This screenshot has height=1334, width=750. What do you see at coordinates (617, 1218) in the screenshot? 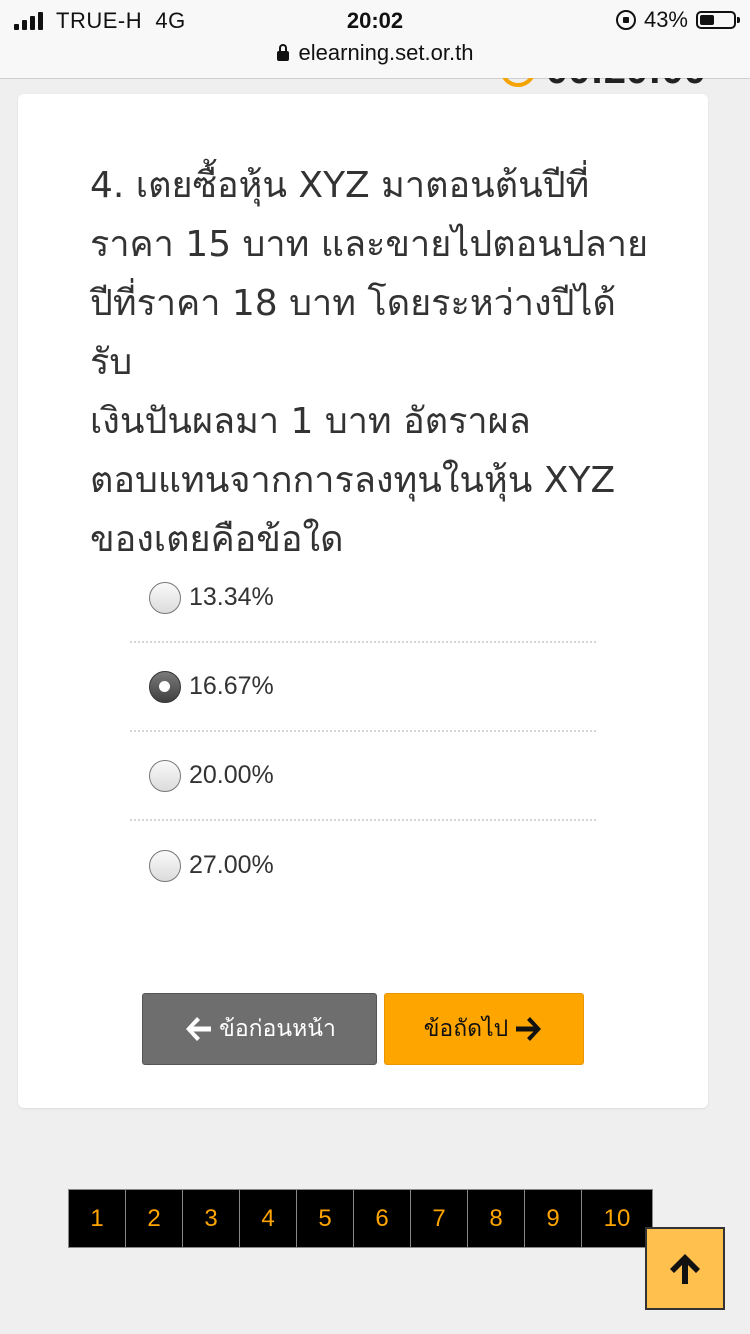
I see `page-link-10: 10` at bounding box center [617, 1218].